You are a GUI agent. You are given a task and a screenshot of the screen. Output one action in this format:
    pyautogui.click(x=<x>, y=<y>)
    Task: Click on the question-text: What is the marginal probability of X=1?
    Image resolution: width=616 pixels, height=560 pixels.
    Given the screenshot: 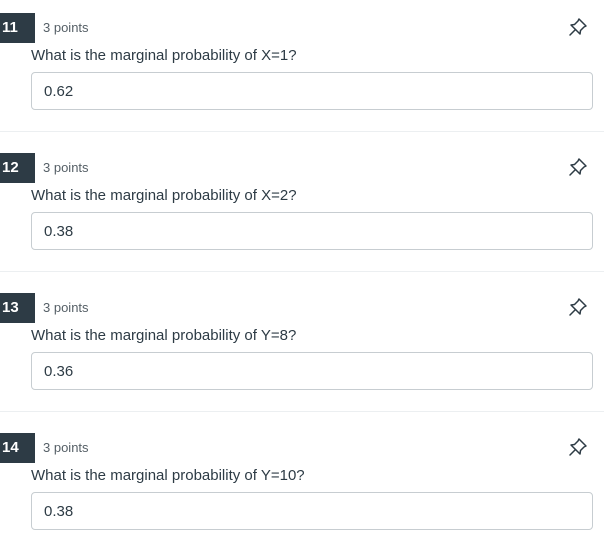 What is the action you would take?
    pyautogui.click(x=164, y=55)
    